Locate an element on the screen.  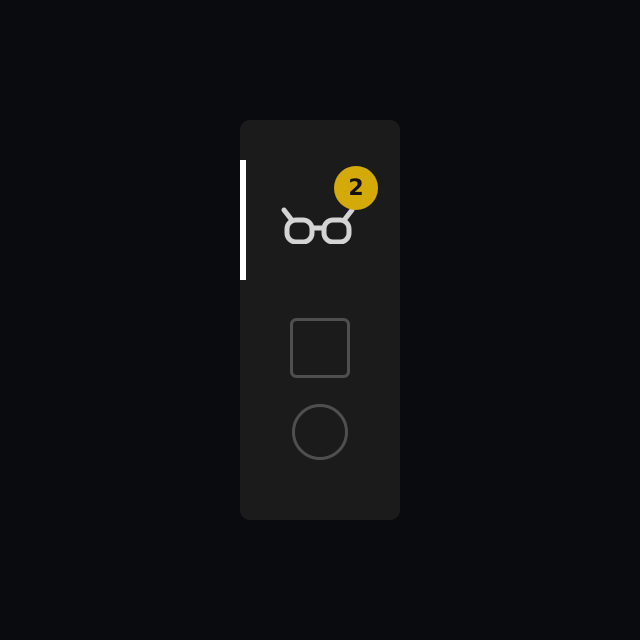
notification-badge: 2 is located at coordinates (356, 188).